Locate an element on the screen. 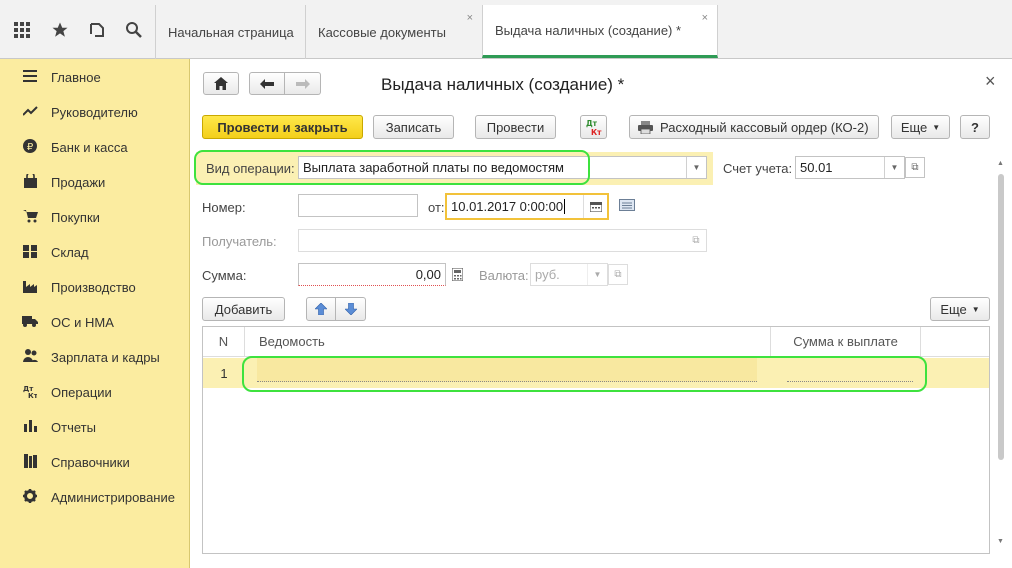 The height and width of the screenshot is (568, 1012). sidebar-item-purchases: Покупки is located at coordinates (95, 217).